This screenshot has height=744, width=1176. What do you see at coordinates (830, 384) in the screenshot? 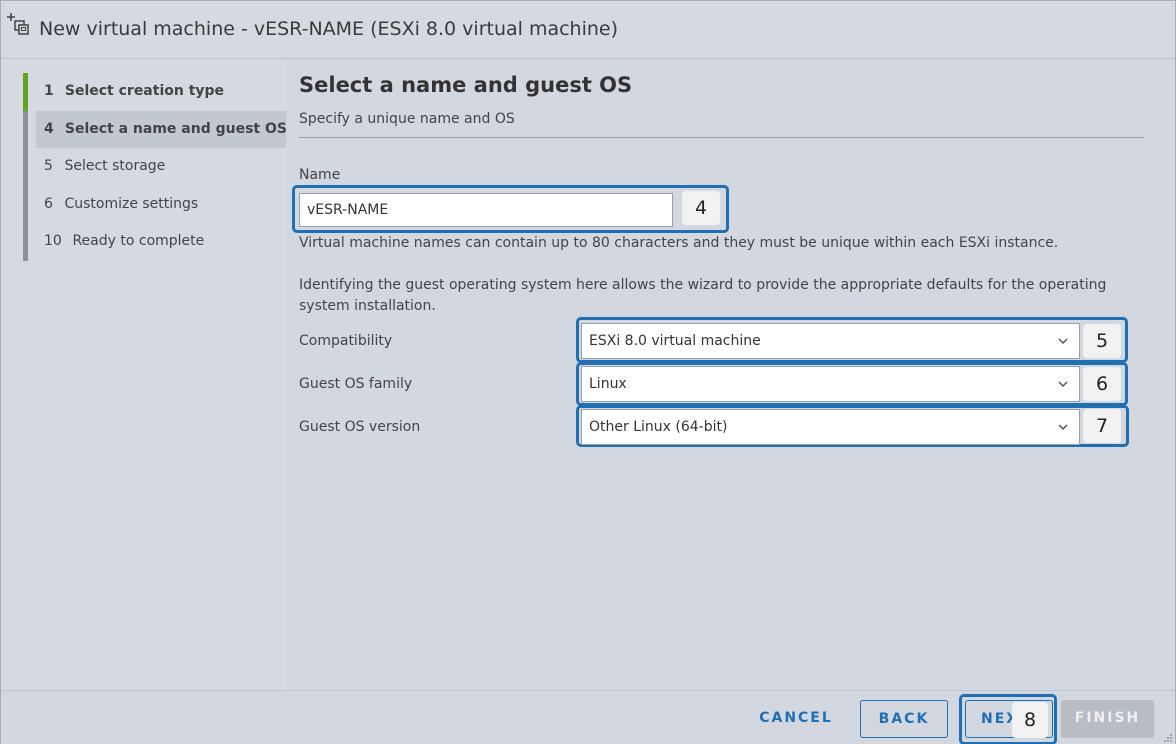
I see `guest-os-family-select: Linux` at bounding box center [830, 384].